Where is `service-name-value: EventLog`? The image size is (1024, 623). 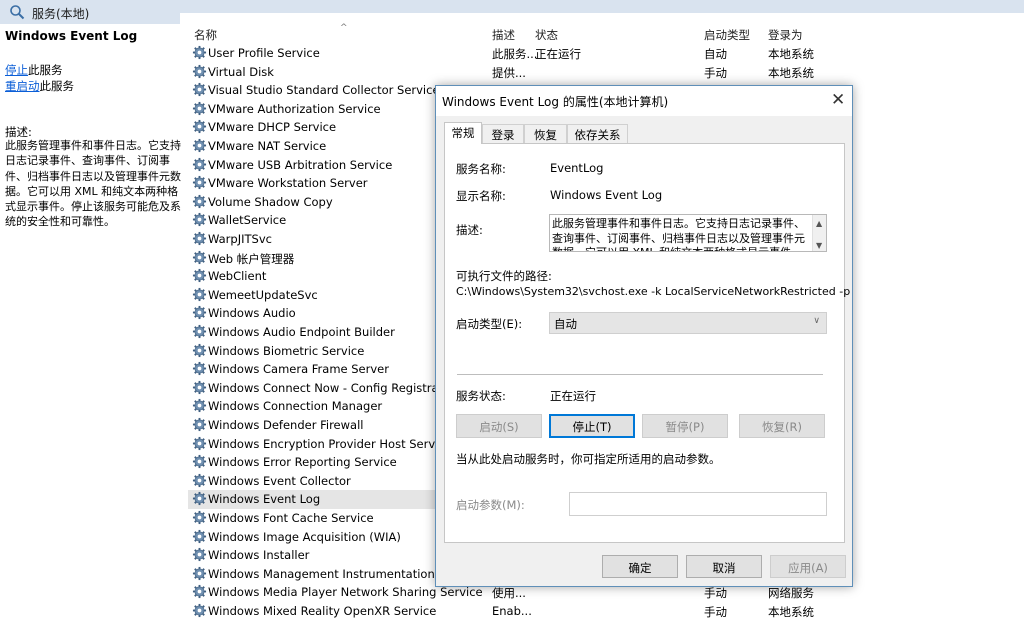 service-name-value: EventLog is located at coordinates (577, 168).